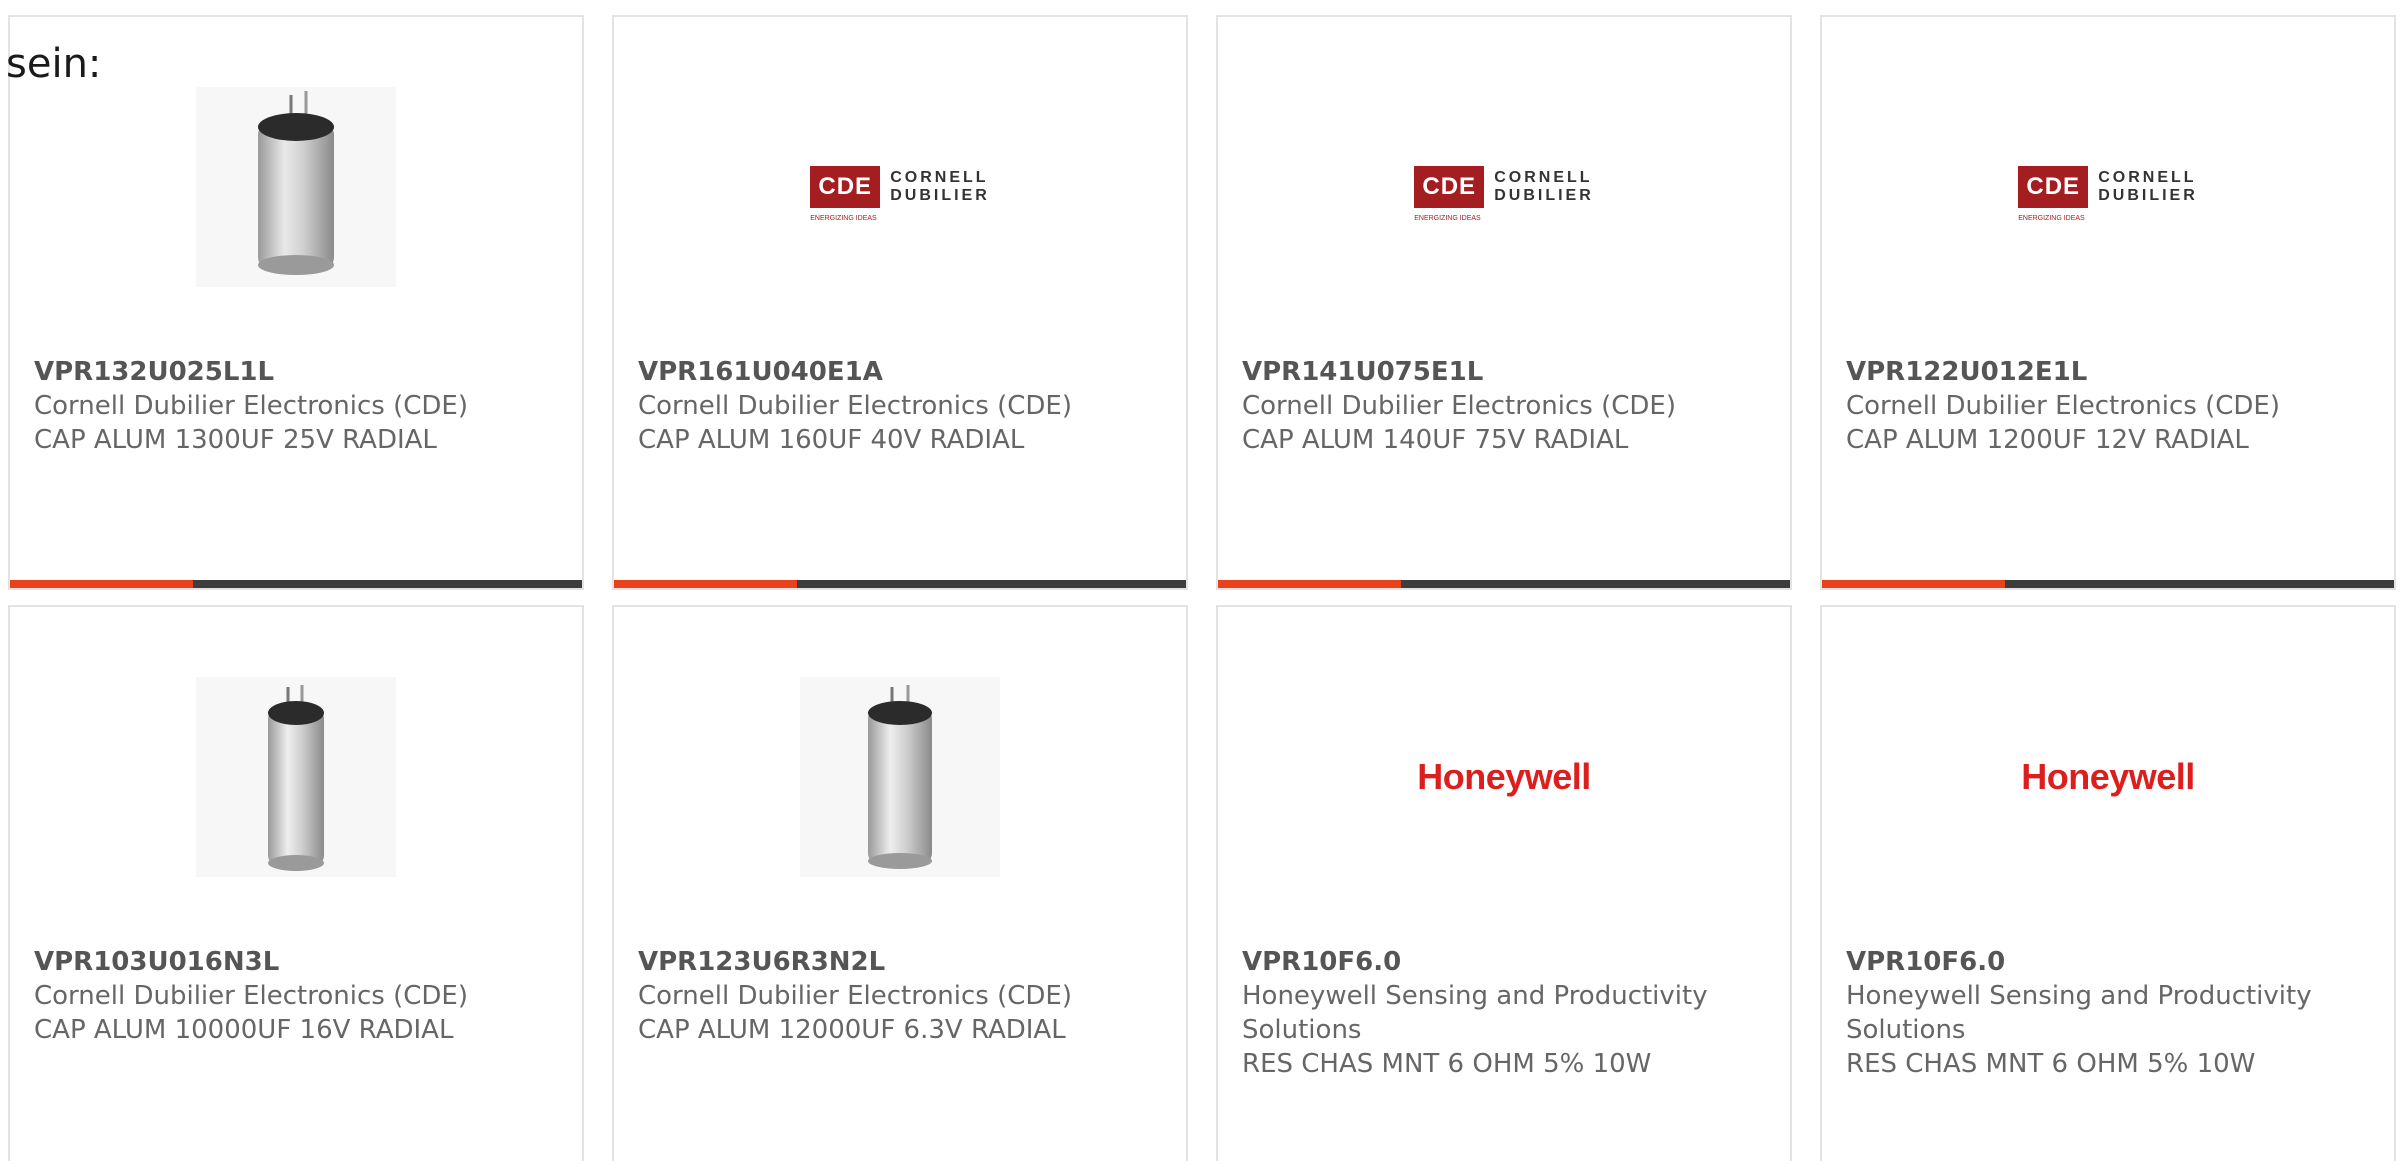 The image size is (2400, 1161). I want to click on intro-text: sein:, so click(54, 64).